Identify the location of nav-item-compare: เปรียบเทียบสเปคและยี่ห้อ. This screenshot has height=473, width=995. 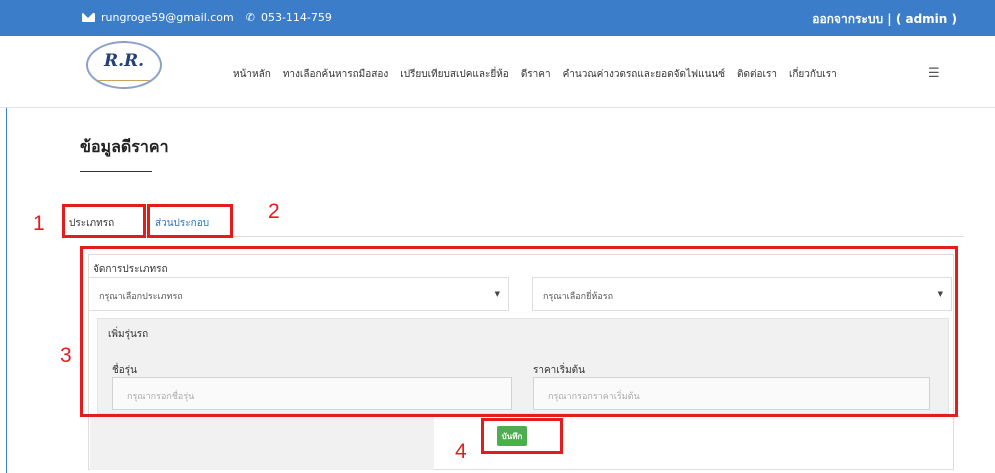
(454, 74).